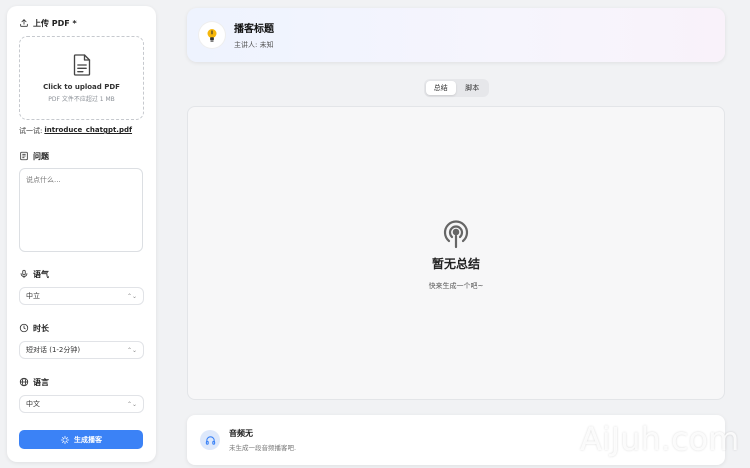  I want to click on empty-subtitle: 快来生成一个吧~, so click(456, 286).